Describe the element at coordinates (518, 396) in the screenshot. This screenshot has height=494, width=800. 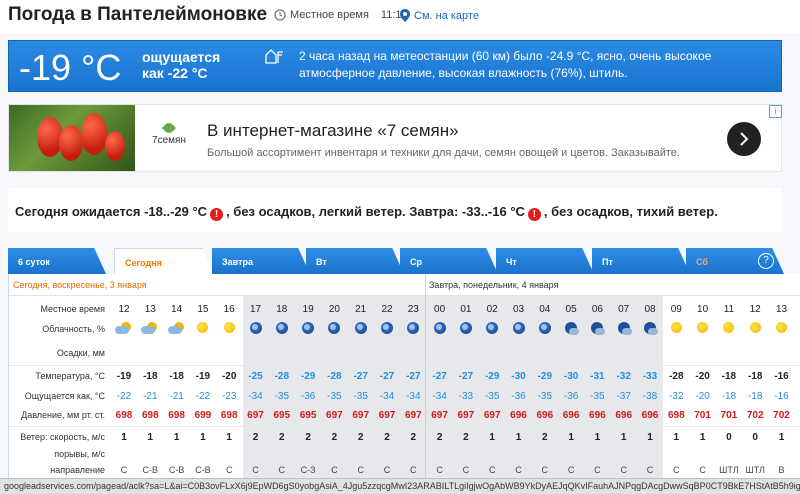
I see `feels-like-cell: -36` at that location.